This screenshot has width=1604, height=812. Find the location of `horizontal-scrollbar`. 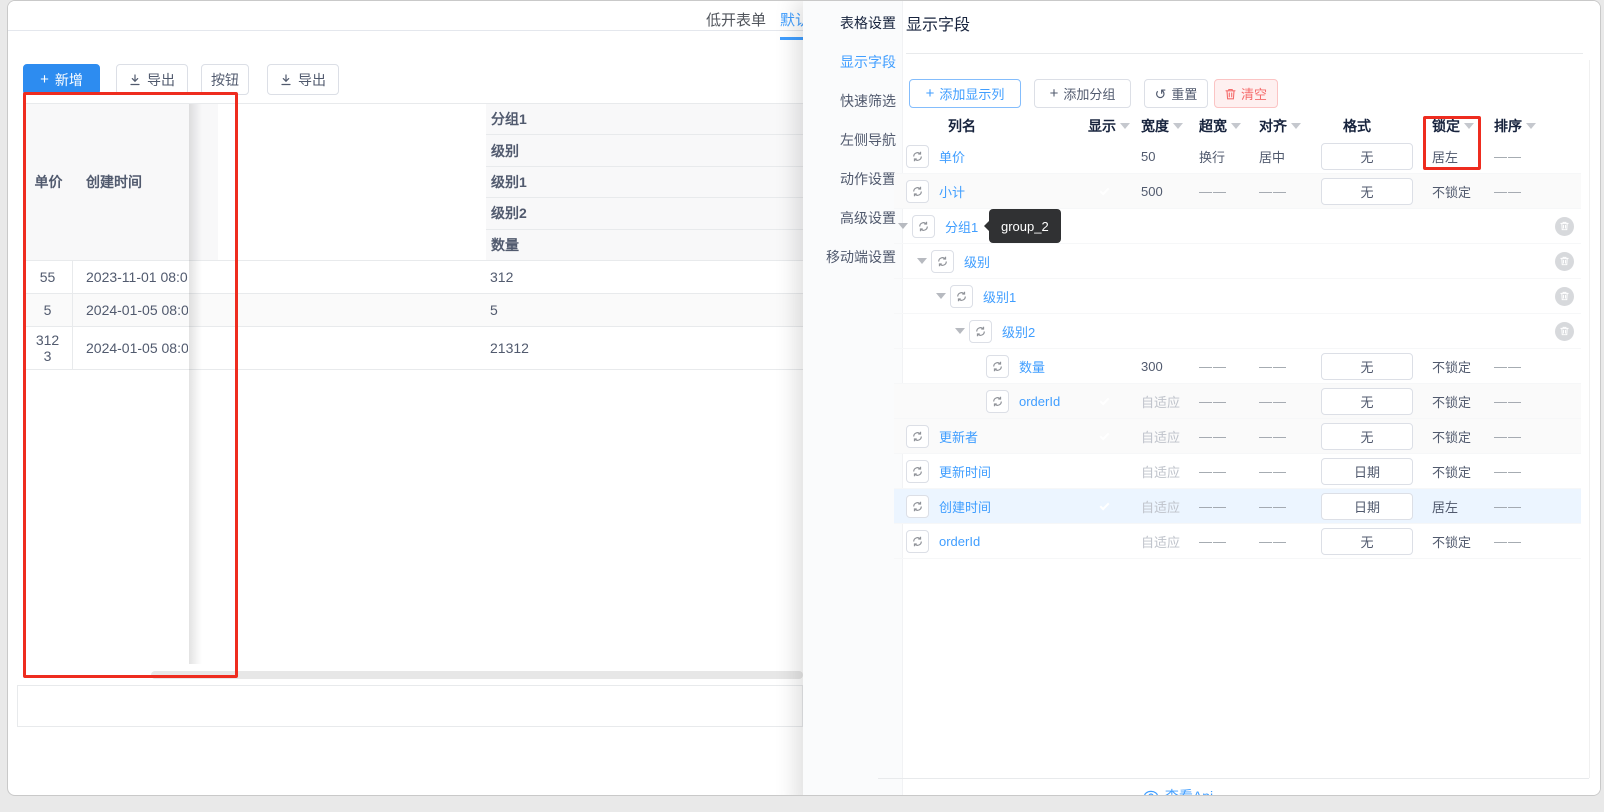

horizontal-scrollbar is located at coordinates (477, 675).